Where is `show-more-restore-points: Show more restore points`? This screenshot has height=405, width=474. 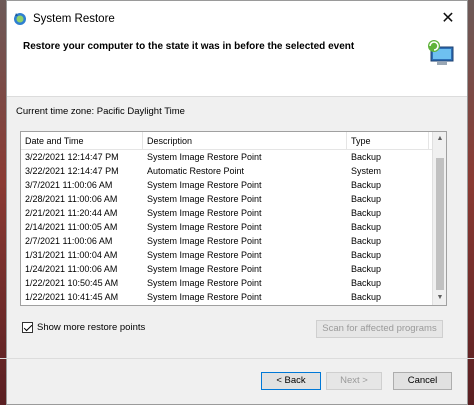
show-more-restore-points: Show more restore points is located at coordinates (83, 327).